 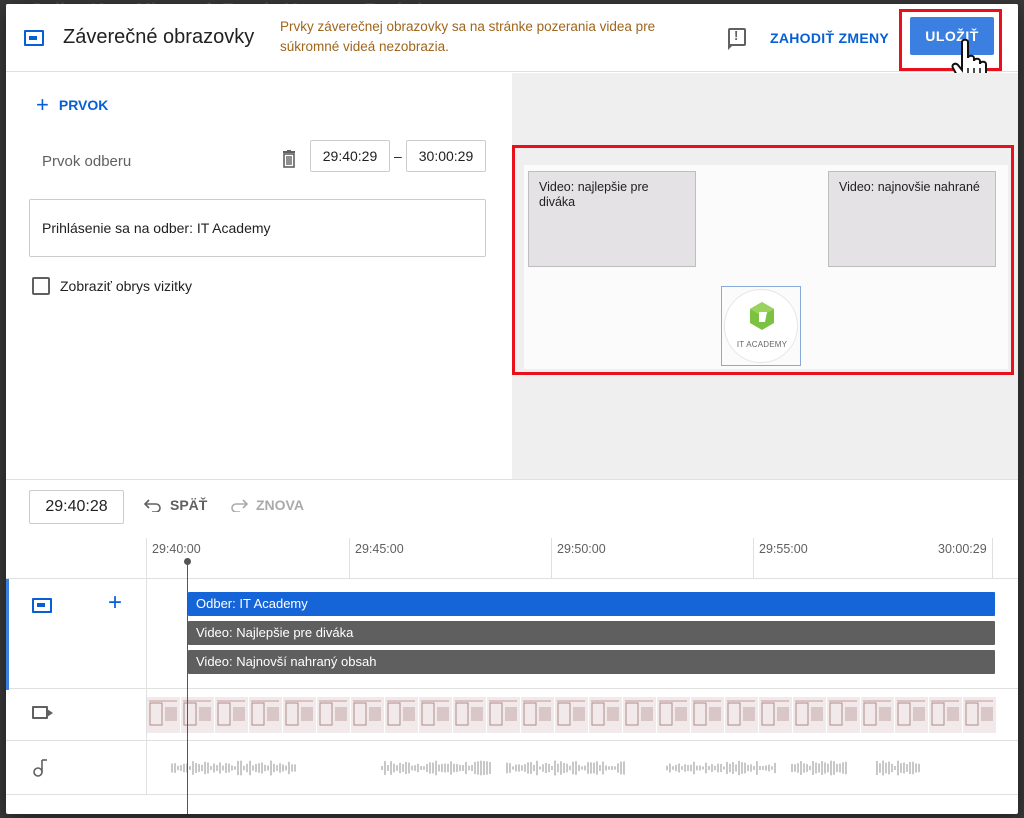 What do you see at coordinates (176, 549) in the screenshot?
I see `ruler-tick-label: 29:40:00` at bounding box center [176, 549].